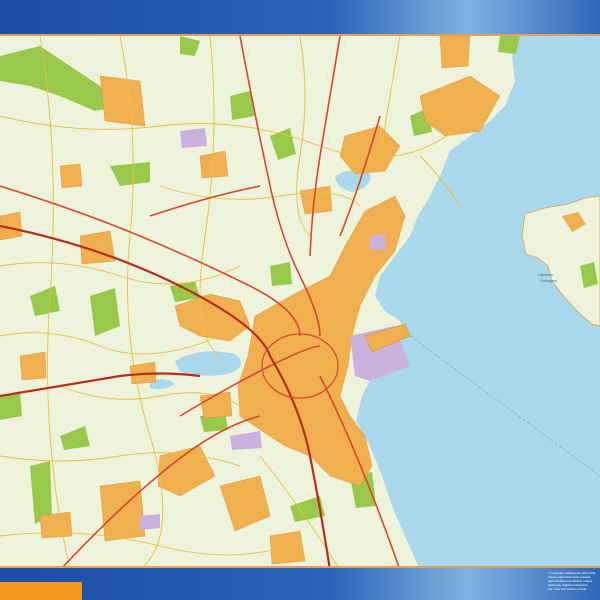 Image resolution: width=600 pixels, height=600 pixels. Describe the element at coordinates (545, 274) in the screenshot. I see `sea-label-1: Hjelmsø` at that location.